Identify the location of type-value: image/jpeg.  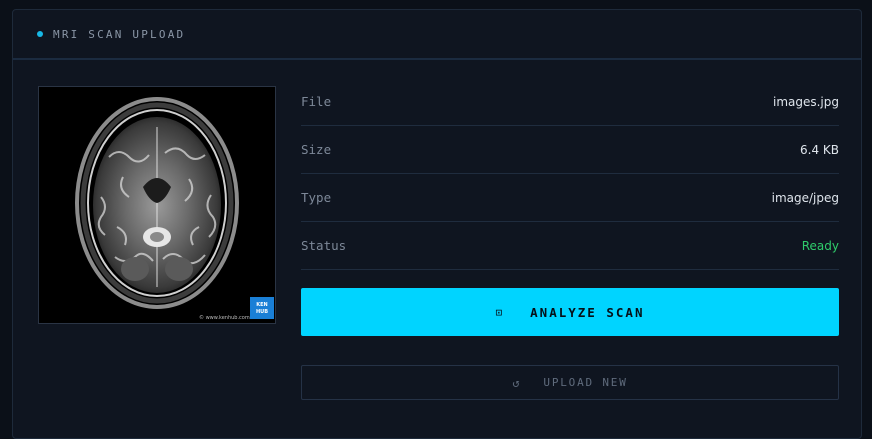
(805, 197).